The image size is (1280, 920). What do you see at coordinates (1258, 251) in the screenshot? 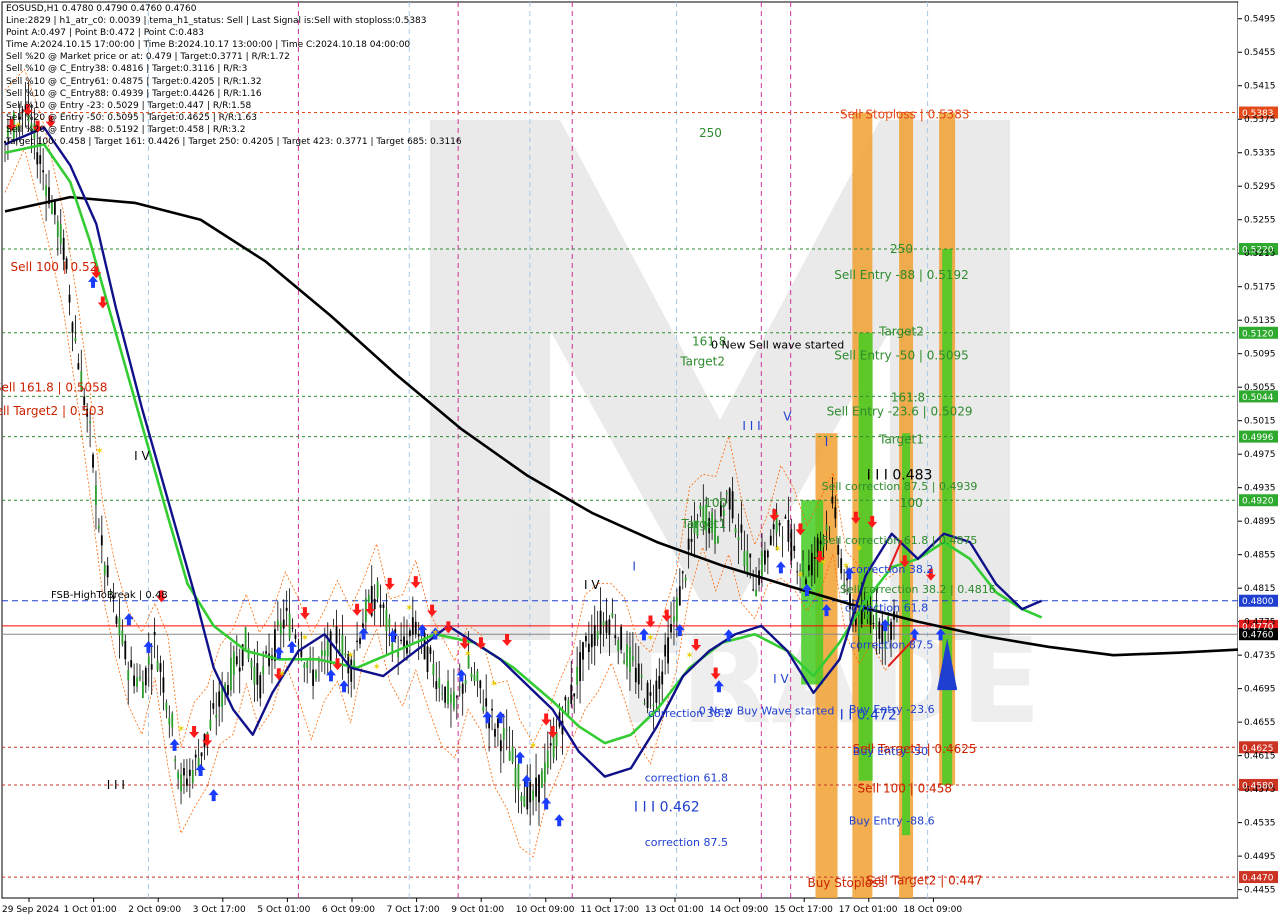
I see `price-badge-label: 0.5220` at bounding box center [1258, 251].